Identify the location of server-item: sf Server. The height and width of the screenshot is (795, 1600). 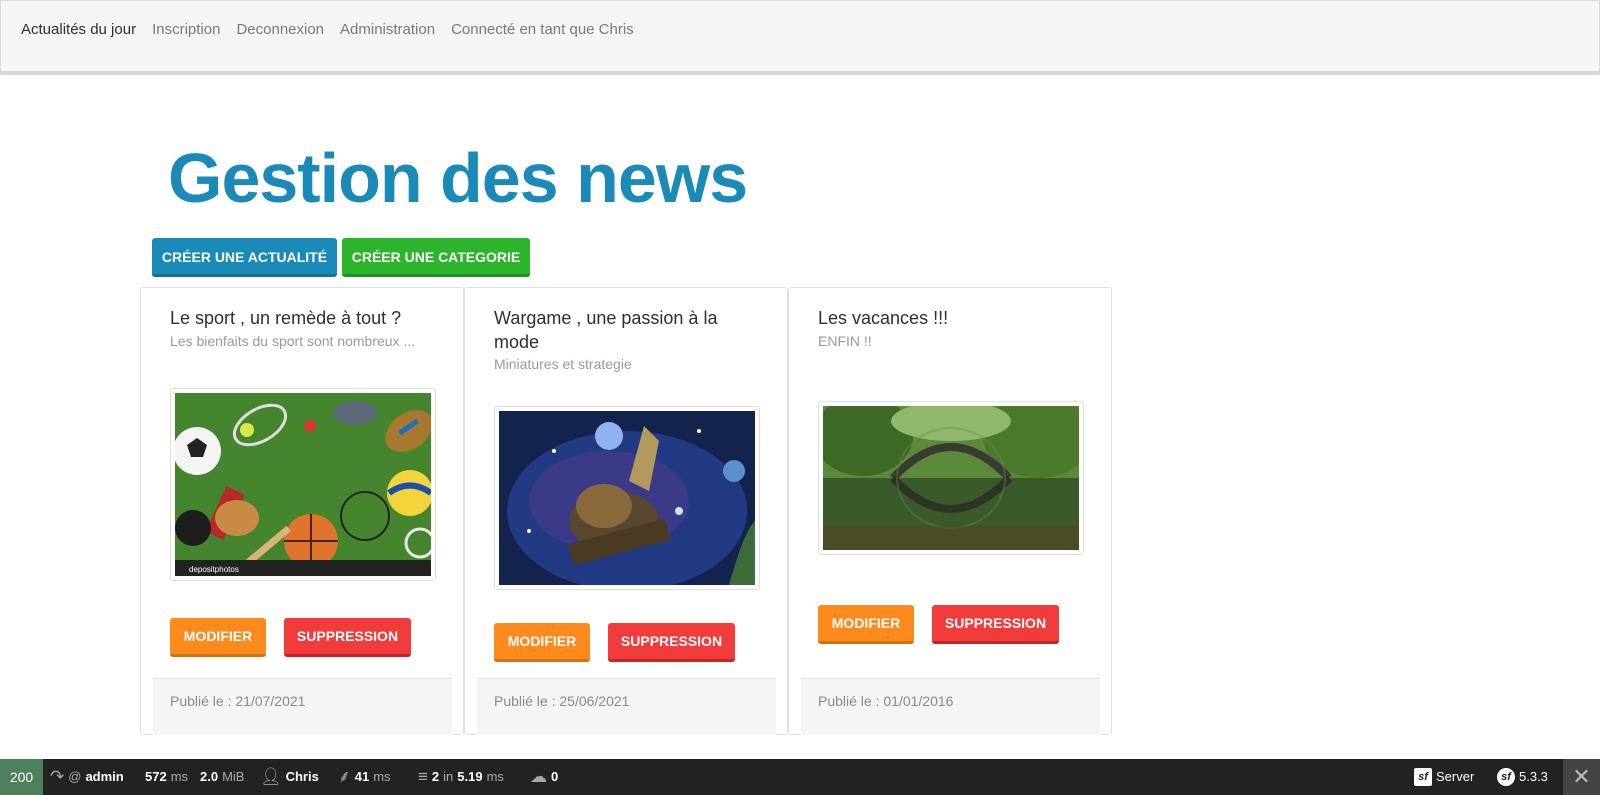
(1444, 777).